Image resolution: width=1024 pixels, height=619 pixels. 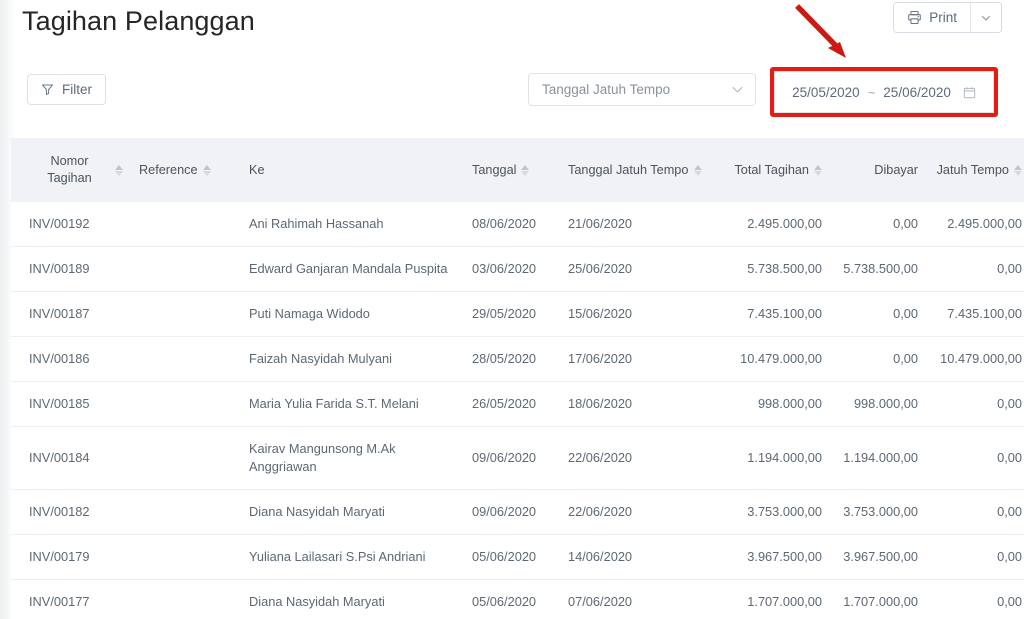 What do you see at coordinates (635, 314) in the screenshot?
I see `due-date-cell: 15/06/2020` at bounding box center [635, 314].